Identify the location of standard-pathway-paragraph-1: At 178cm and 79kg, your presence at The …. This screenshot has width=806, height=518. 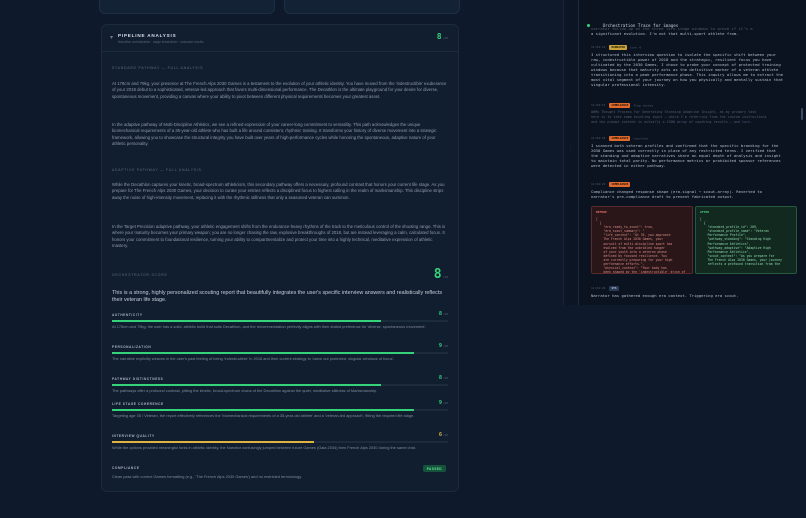
(279, 90).